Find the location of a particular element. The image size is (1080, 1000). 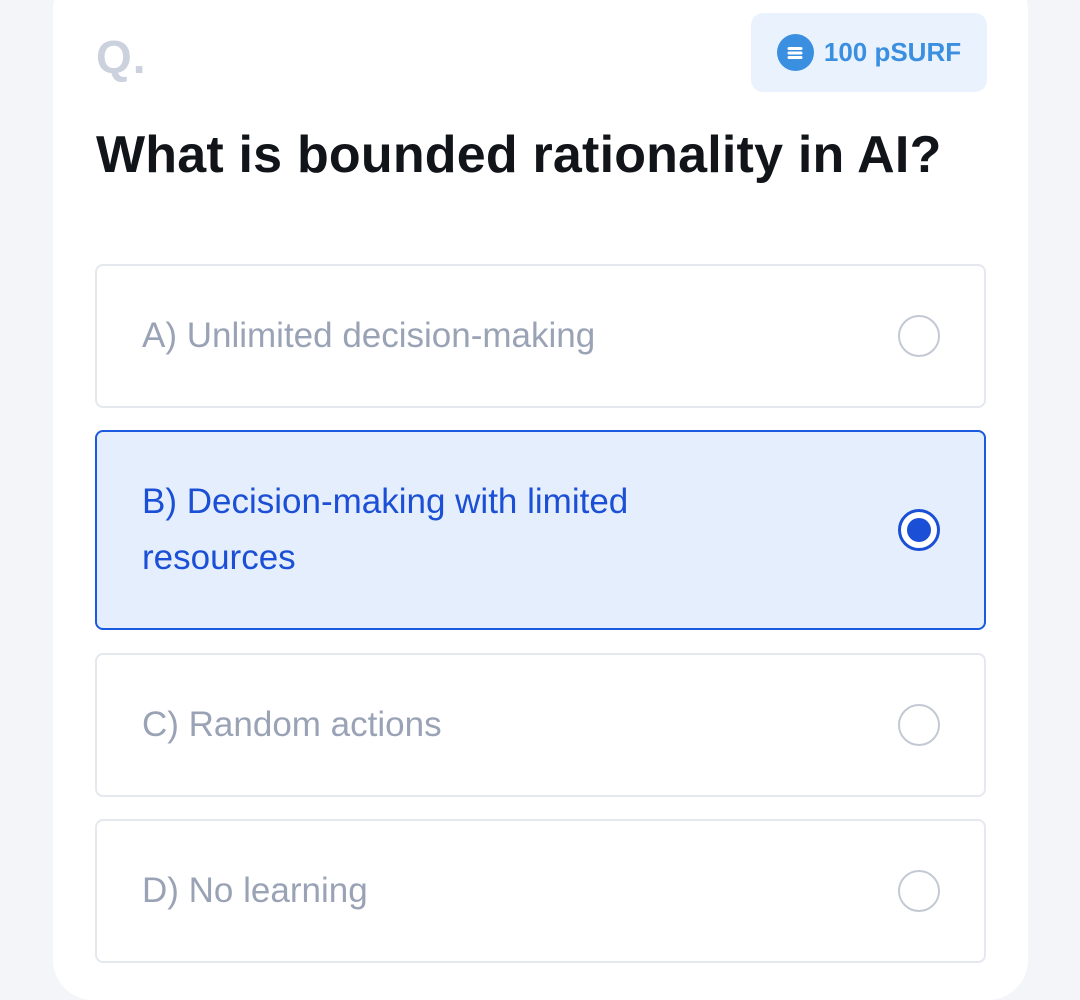

radio-dot-icon is located at coordinates (919, 530).